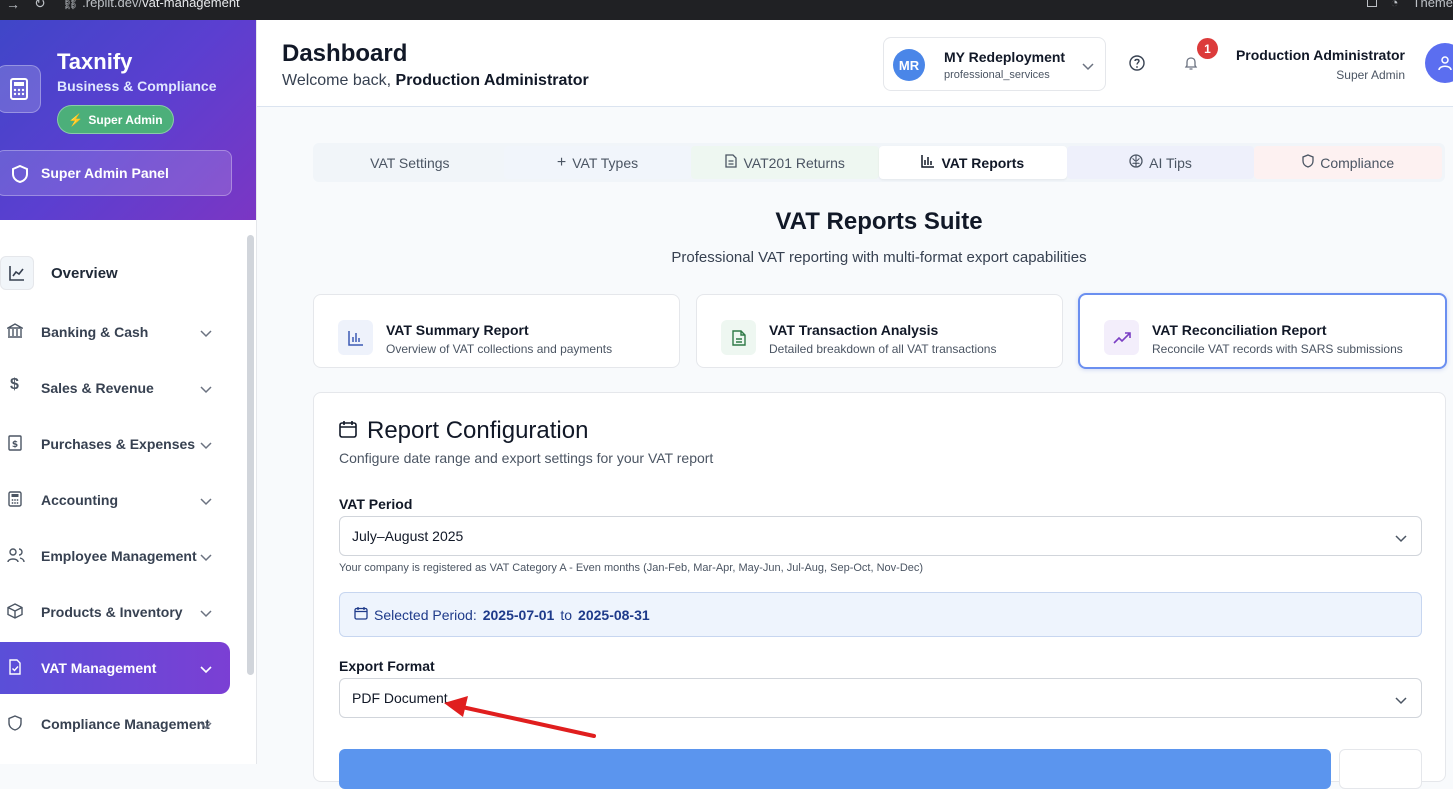 Image resolution: width=1453 pixels, height=789 pixels. What do you see at coordinates (1409, 5) in the screenshot?
I see `browser-right-tools: ◔ Theme` at bounding box center [1409, 5].